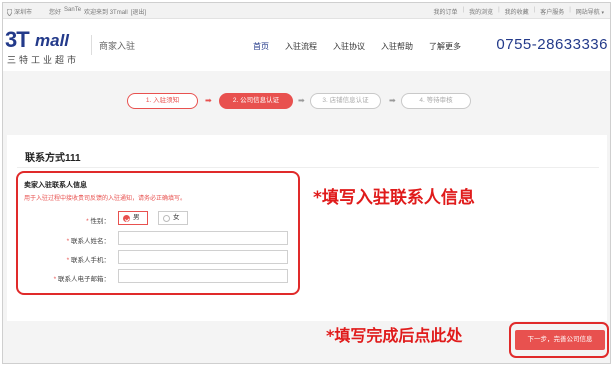 This screenshot has width=613, height=366. I want to click on main-nav: 首页 入驻流程 入驻协议 入驻帮助 了解更多, so click(365, 46).